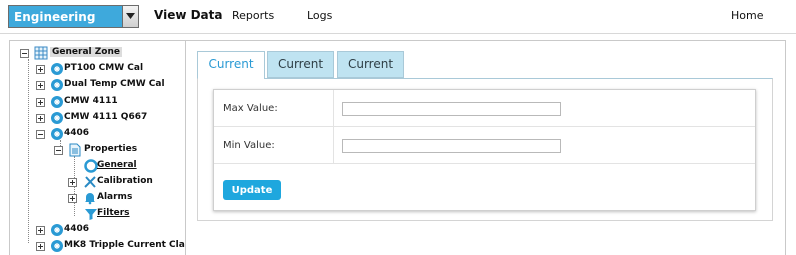 This screenshot has height=255, width=796. What do you see at coordinates (249, 145) in the screenshot?
I see `min-value-label: Min Value:` at bounding box center [249, 145].